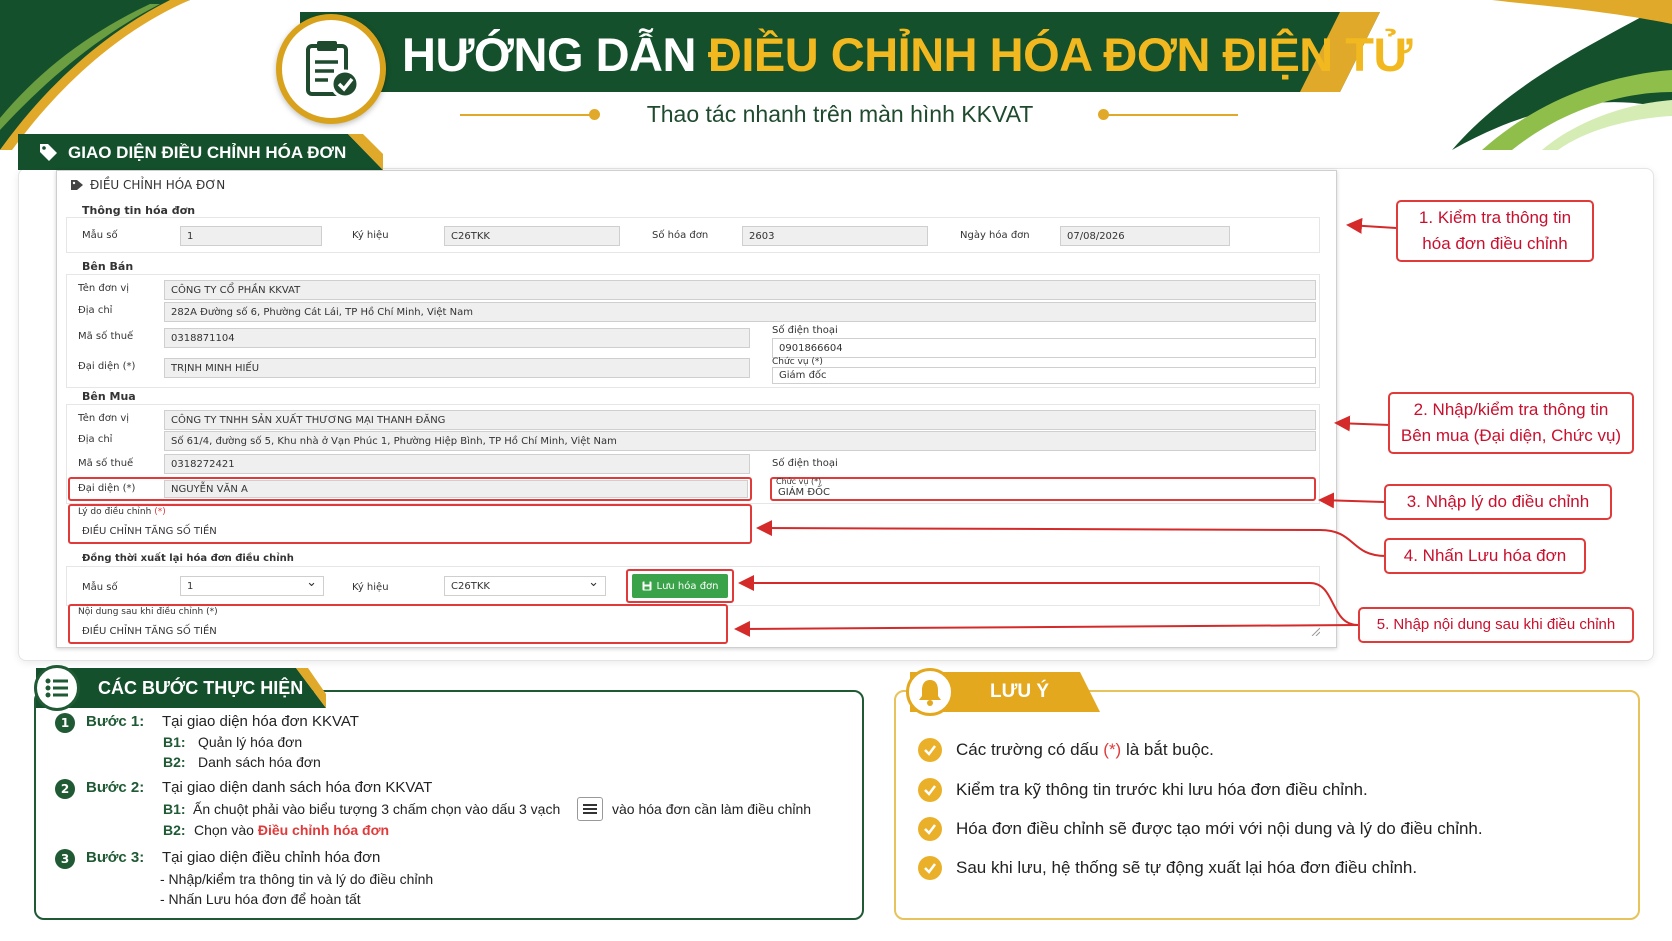  What do you see at coordinates (260, 899) in the screenshot?
I see `step-3-line-2: - Nhấn Lưu hóa đơn để hoàn tất` at bounding box center [260, 899].